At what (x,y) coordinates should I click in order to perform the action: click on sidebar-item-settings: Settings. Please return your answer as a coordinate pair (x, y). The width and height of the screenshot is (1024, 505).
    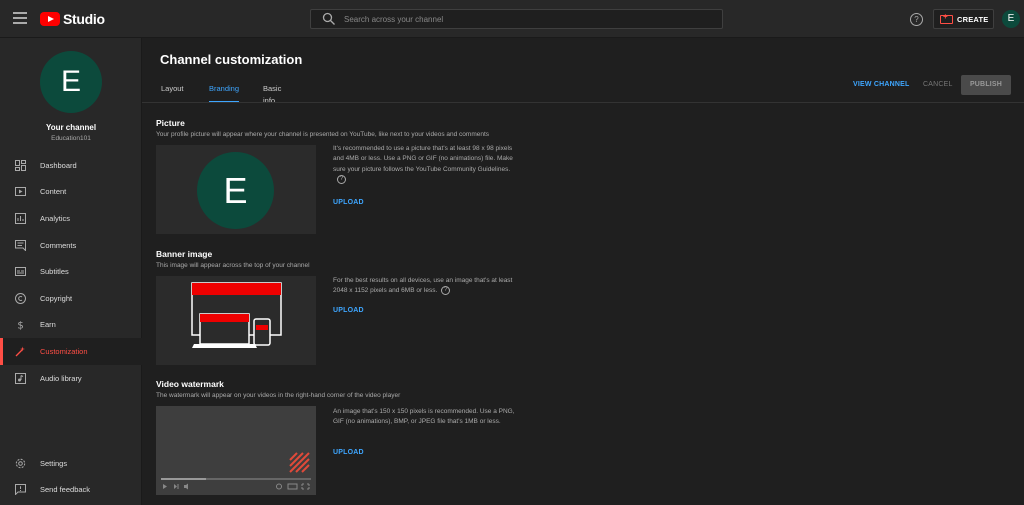
    Looking at the image, I should click on (71, 463).